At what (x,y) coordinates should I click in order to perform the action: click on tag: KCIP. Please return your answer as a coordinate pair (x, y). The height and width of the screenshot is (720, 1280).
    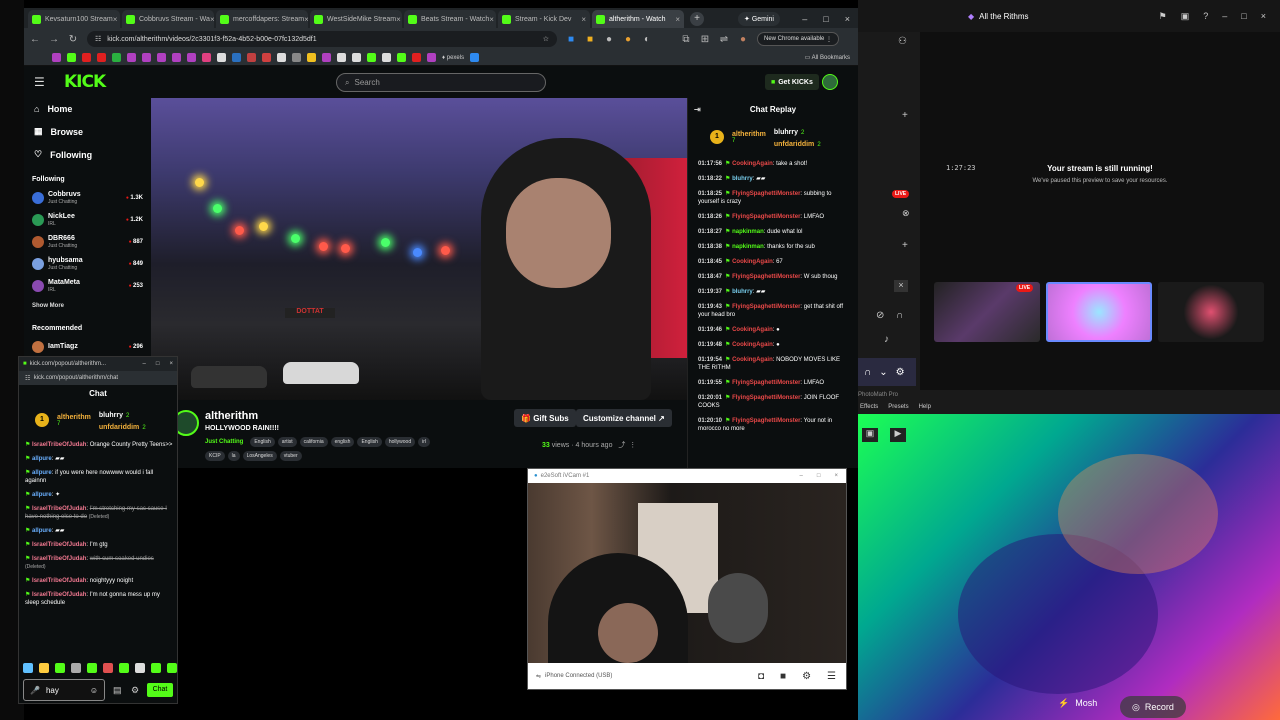
    Looking at the image, I should click on (215, 456).